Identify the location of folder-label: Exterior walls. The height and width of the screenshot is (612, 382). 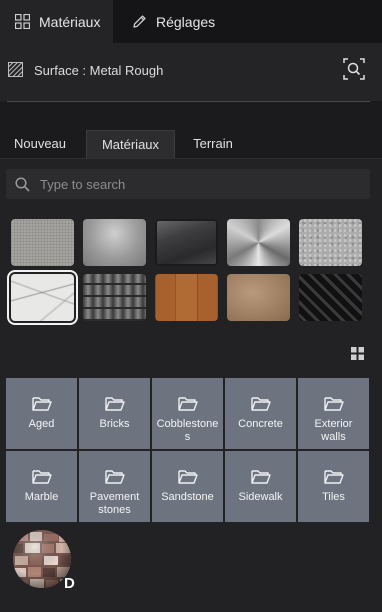
(333, 430).